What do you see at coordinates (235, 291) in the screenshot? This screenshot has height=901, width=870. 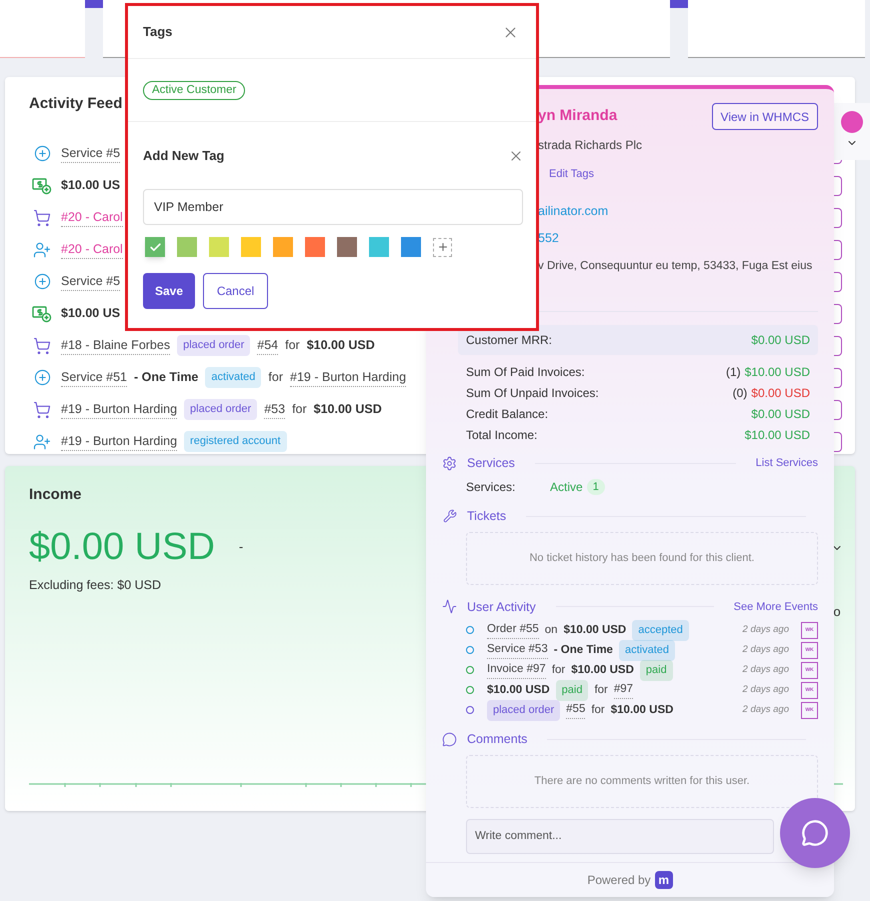 I see `cancel-button: Cancel` at bounding box center [235, 291].